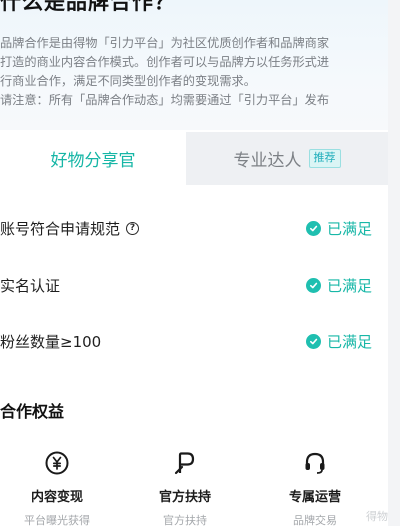 This screenshot has width=400, height=528. Describe the element at coordinates (324, 158) in the screenshot. I see `recommended-badge: 推荐` at that location.